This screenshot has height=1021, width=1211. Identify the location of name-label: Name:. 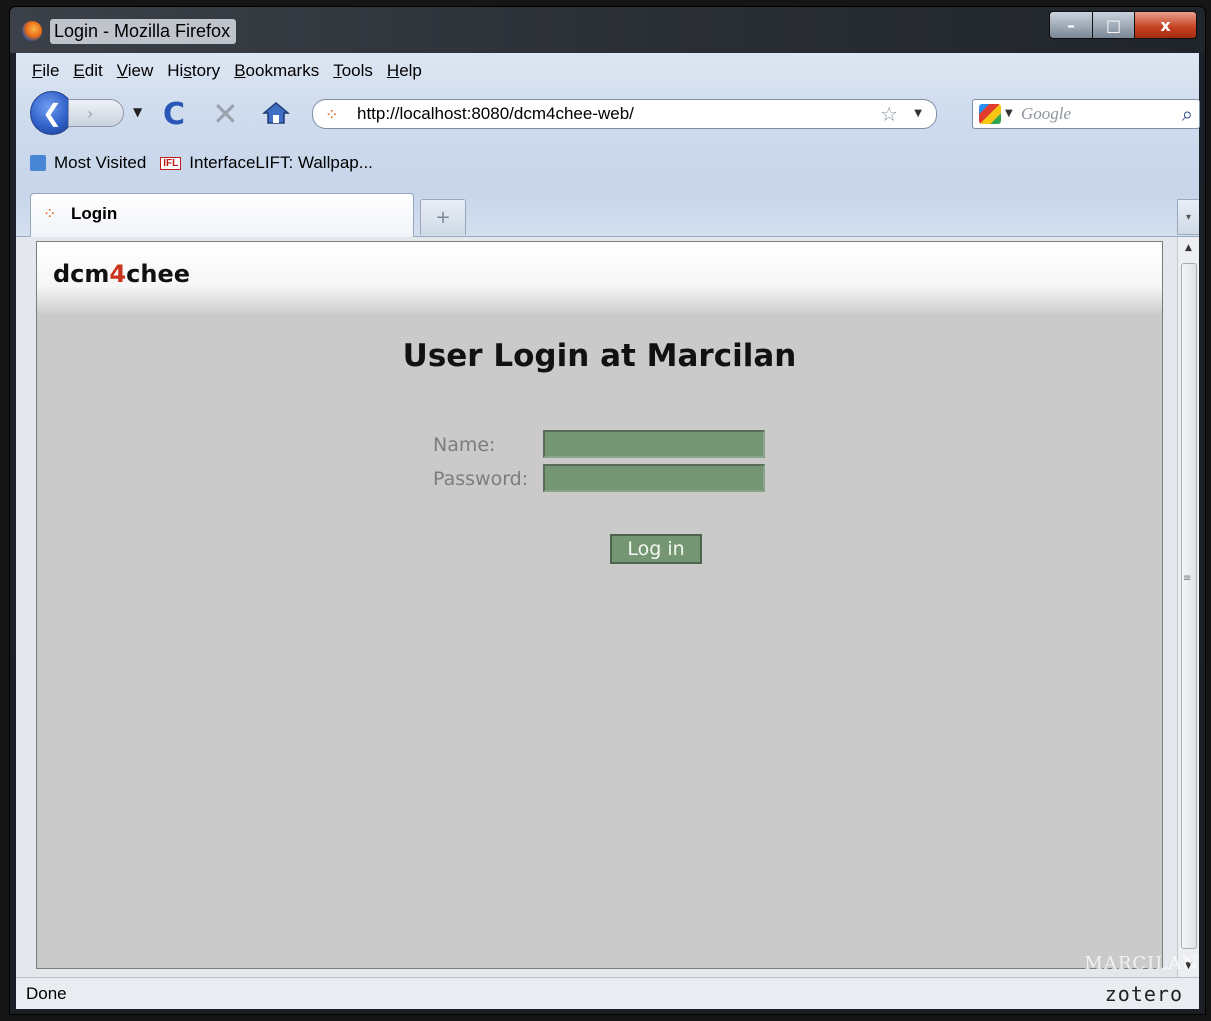
(464, 445).